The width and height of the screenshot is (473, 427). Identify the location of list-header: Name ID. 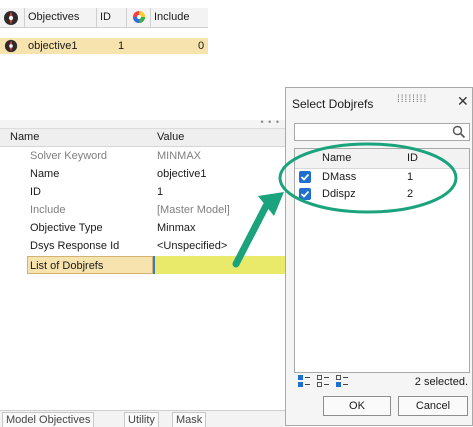
(382, 159).